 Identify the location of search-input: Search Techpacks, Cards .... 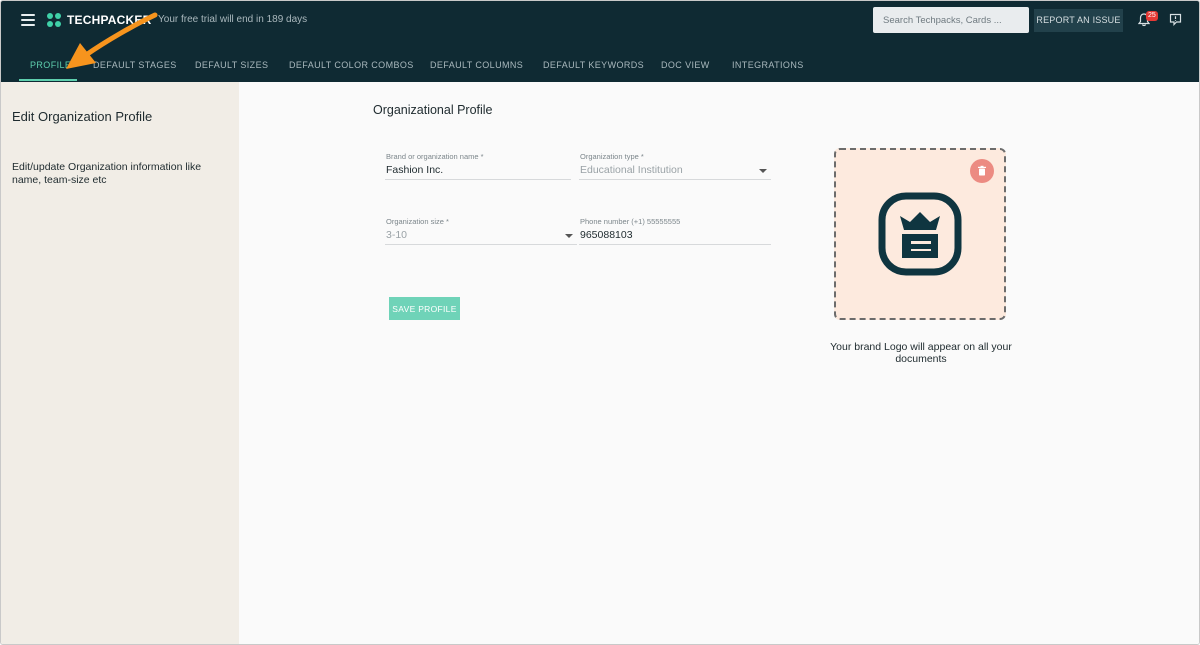
(951, 20).